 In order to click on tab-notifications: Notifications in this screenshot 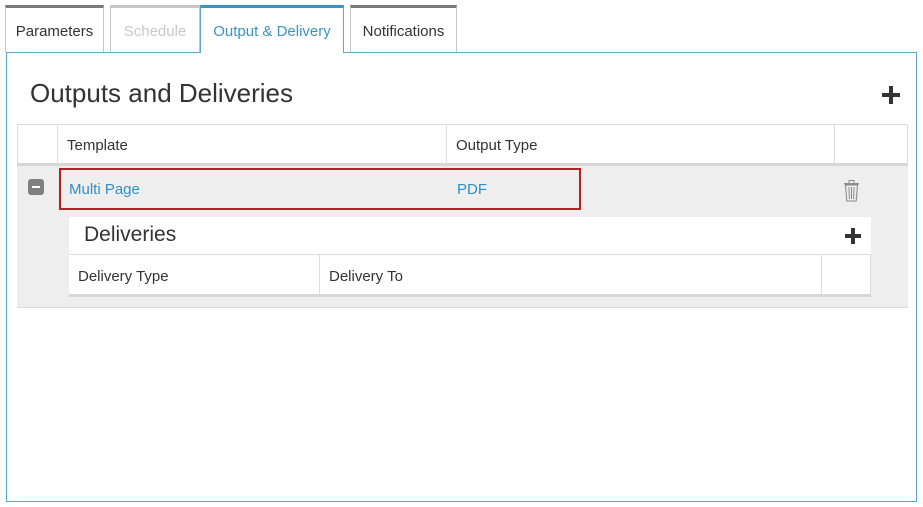, I will do `click(403, 28)`.